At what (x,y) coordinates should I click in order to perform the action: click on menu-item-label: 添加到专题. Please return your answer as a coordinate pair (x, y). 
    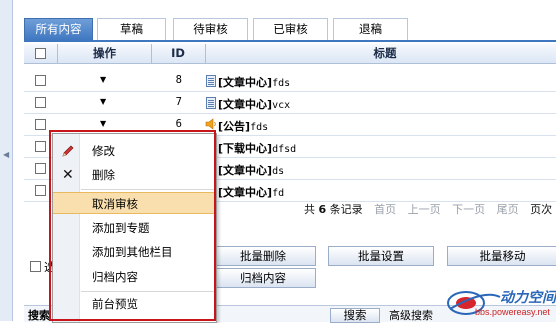
    Looking at the image, I should click on (121, 228).